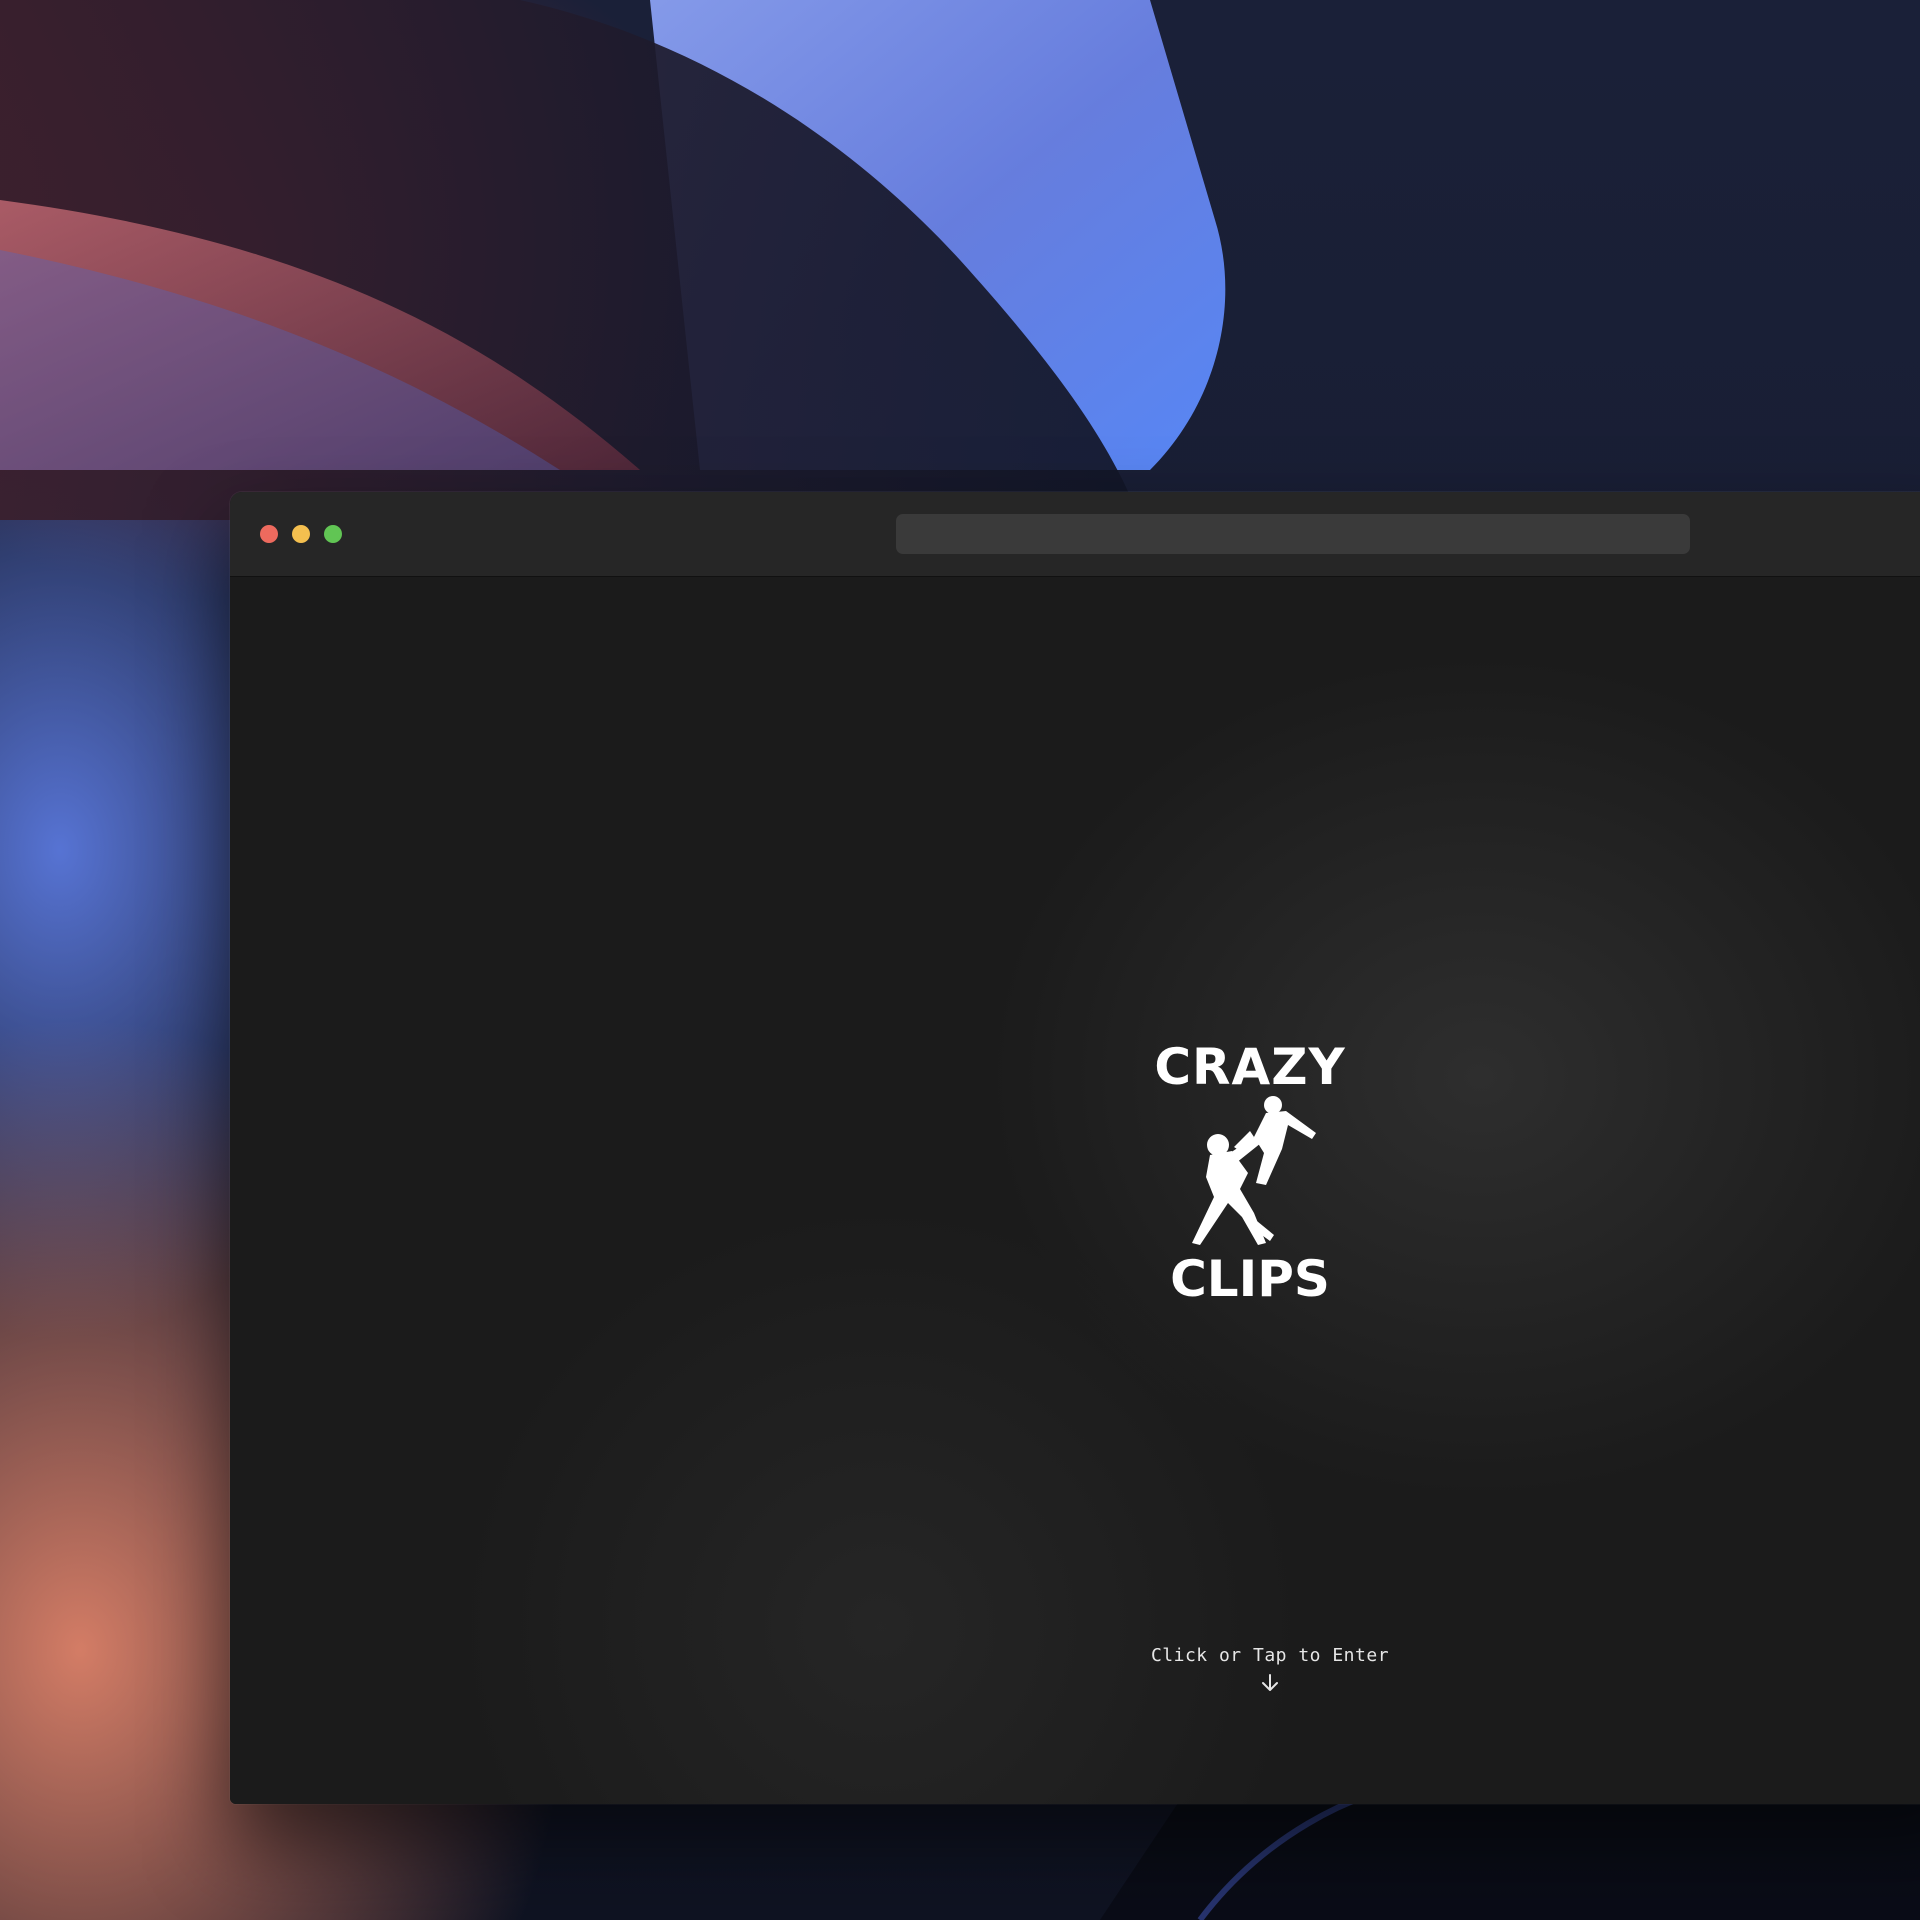  What do you see at coordinates (1075, 1669) in the screenshot?
I see `enter-button: Click or Tap to Enter` at bounding box center [1075, 1669].